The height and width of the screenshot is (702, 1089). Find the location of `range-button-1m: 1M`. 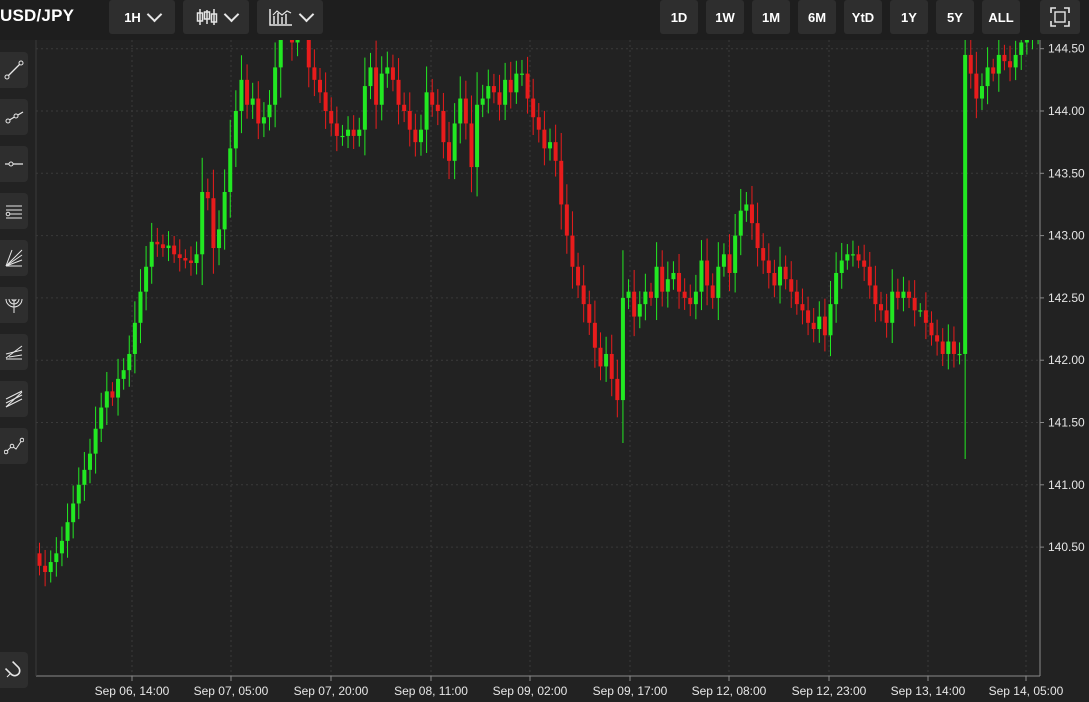

range-button-1m: 1M is located at coordinates (771, 17).